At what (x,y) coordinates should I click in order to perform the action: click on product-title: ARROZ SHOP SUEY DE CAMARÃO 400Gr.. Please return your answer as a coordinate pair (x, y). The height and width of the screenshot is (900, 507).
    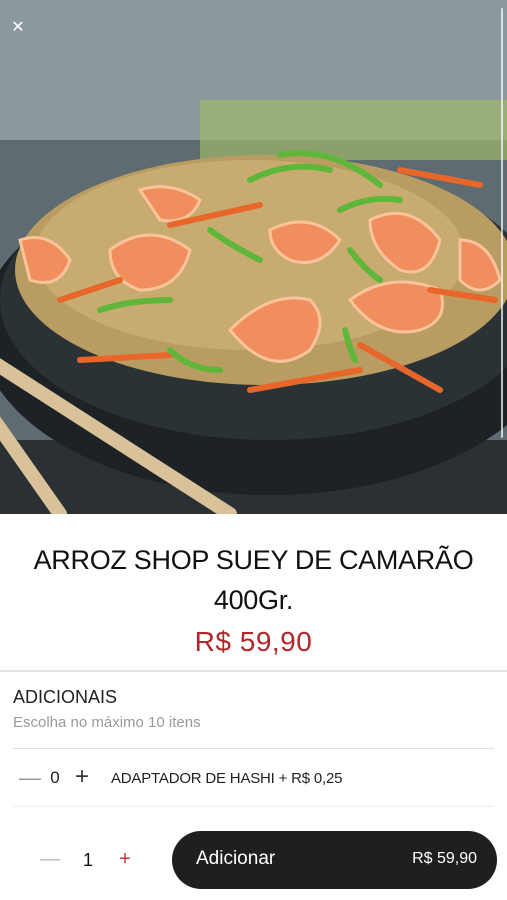
    Looking at the image, I should click on (253, 580).